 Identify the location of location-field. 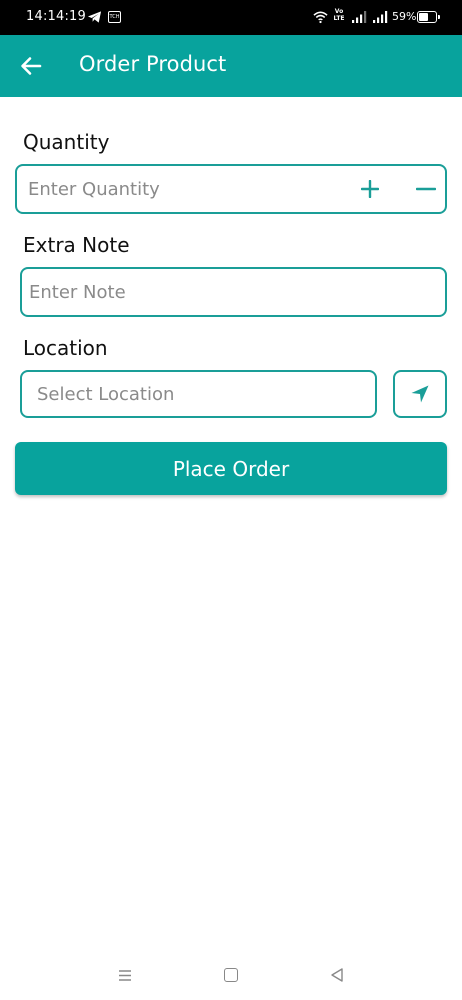
(198, 394).